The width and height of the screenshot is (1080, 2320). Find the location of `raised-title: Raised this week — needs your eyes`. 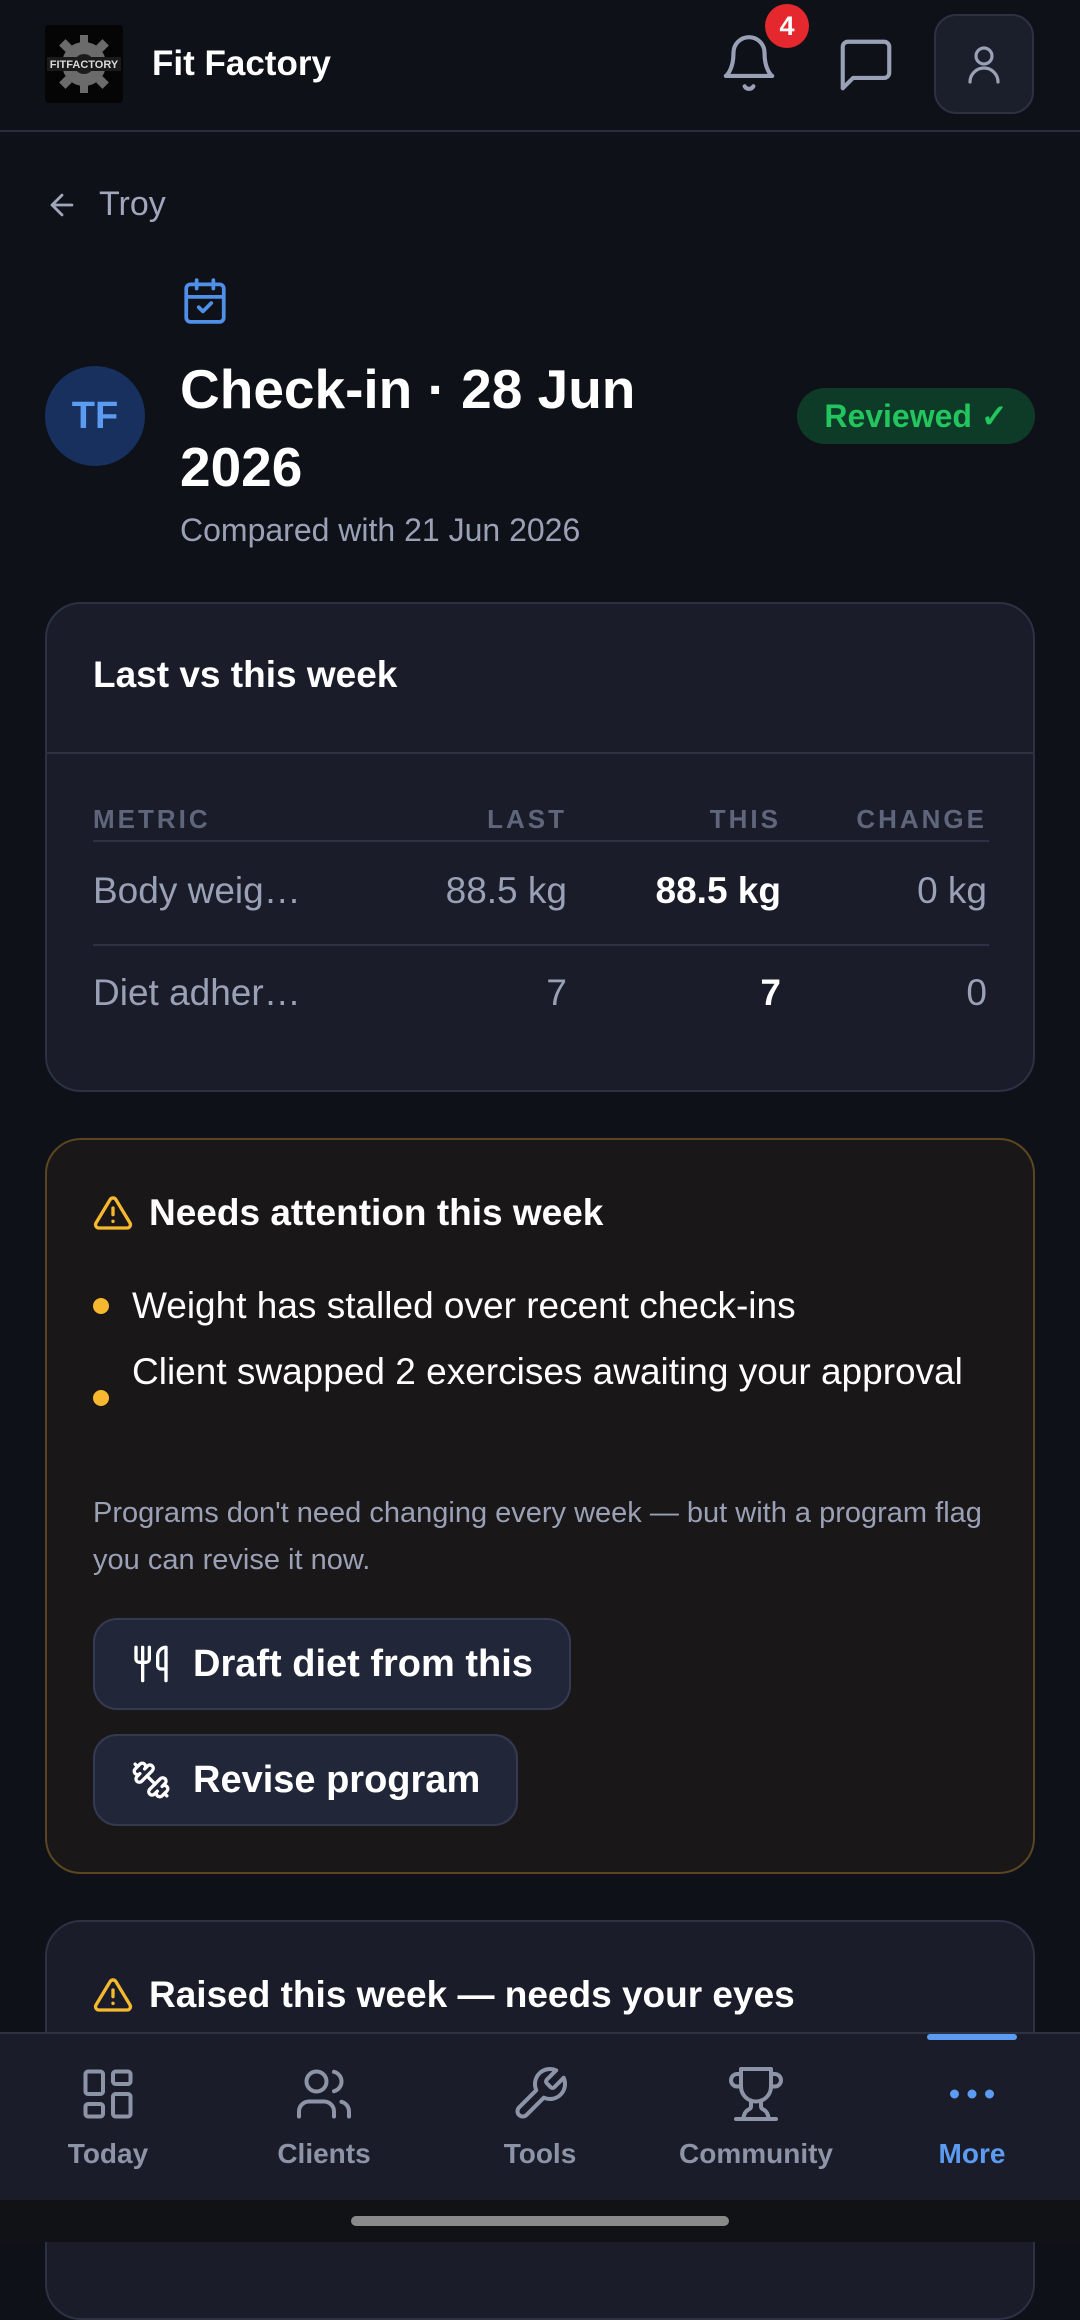

raised-title: Raised this week — needs your eyes is located at coordinates (472, 1994).